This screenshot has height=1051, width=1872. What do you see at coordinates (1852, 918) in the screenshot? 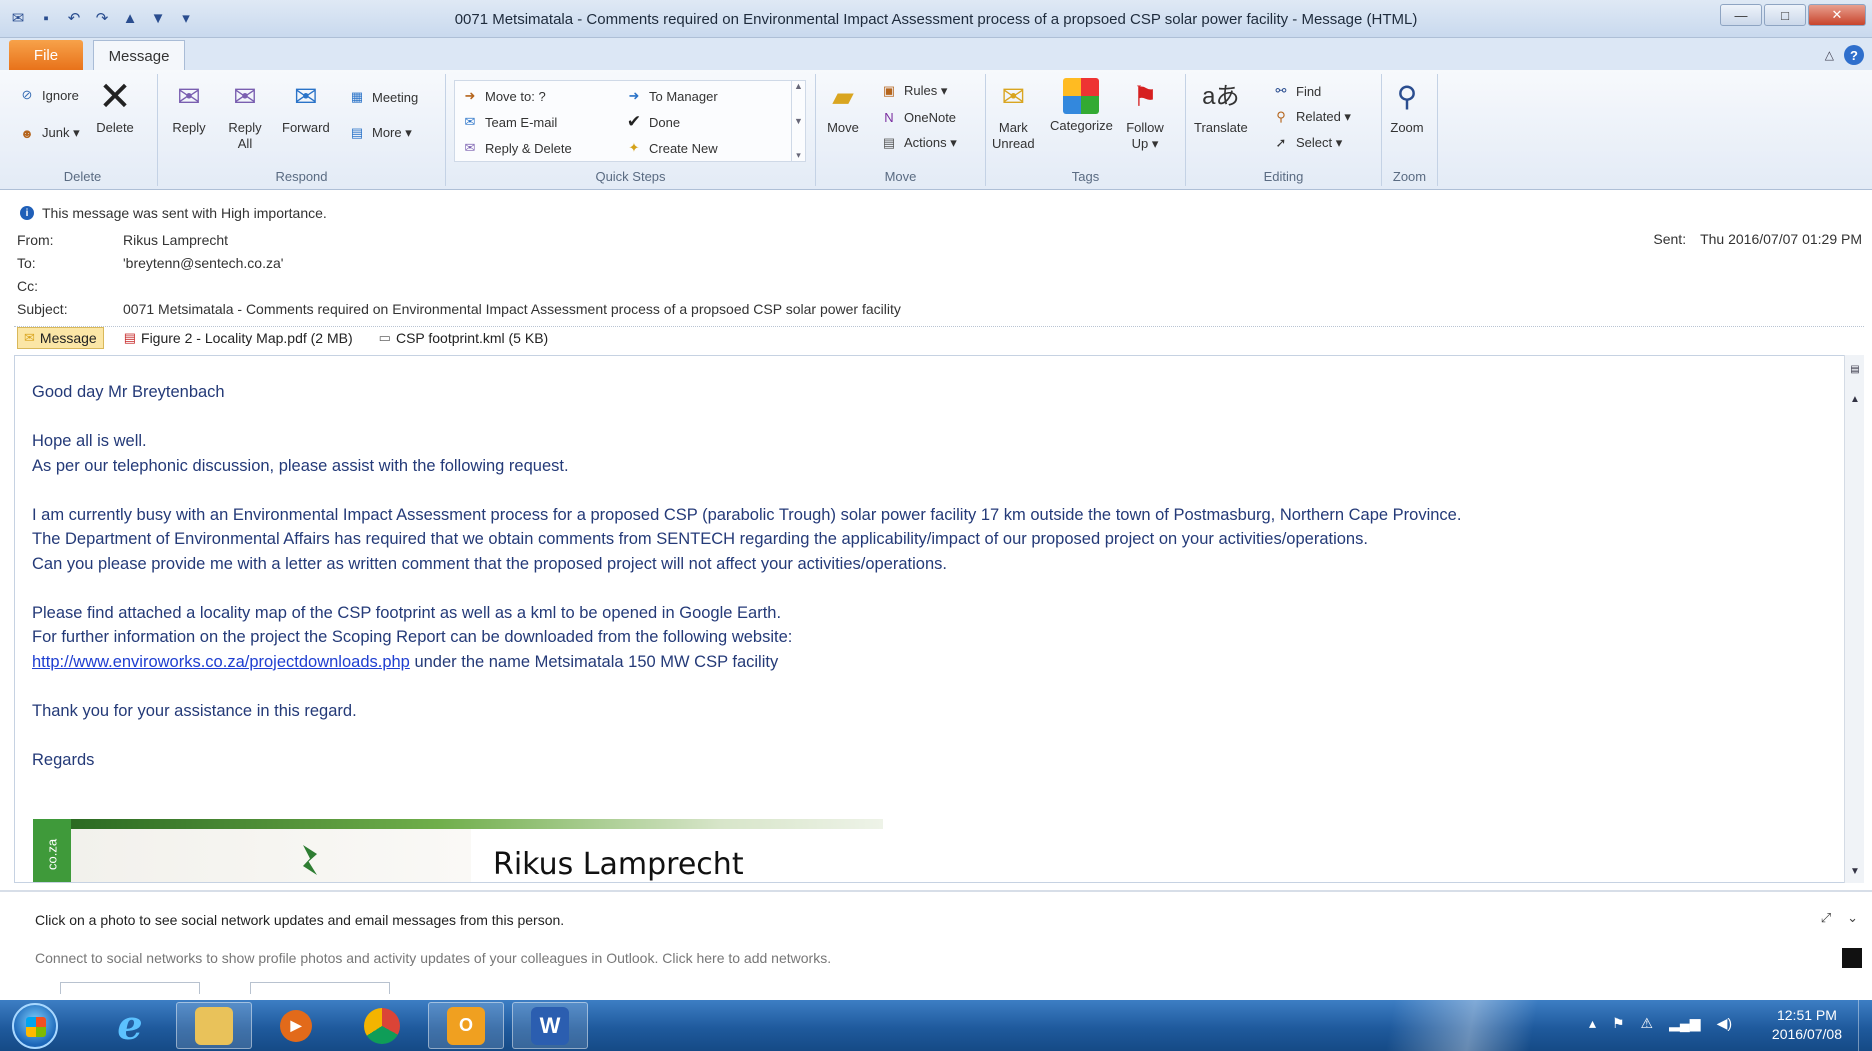
I see `chevron-down-icon: ⌄` at bounding box center [1852, 918].